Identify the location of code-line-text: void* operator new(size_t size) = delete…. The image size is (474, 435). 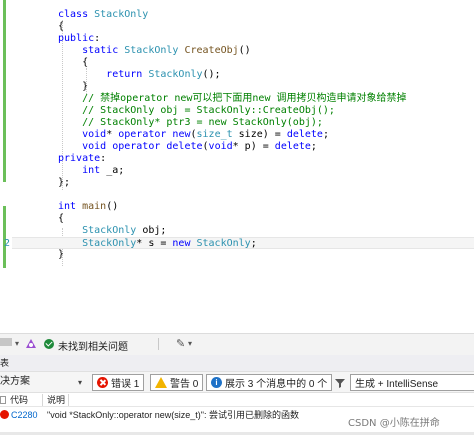
(193, 135).